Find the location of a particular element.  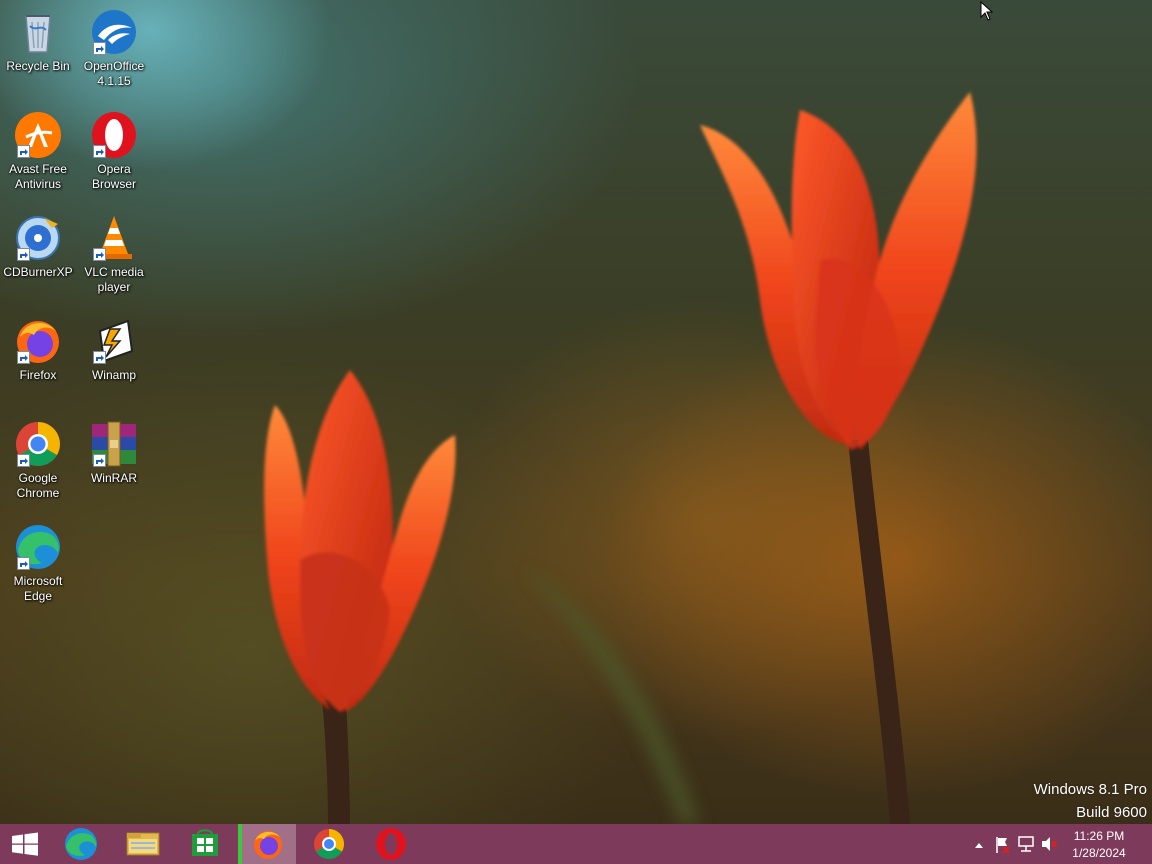

desktop-icon-winrar: WinRAR is located at coordinates (114, 453).